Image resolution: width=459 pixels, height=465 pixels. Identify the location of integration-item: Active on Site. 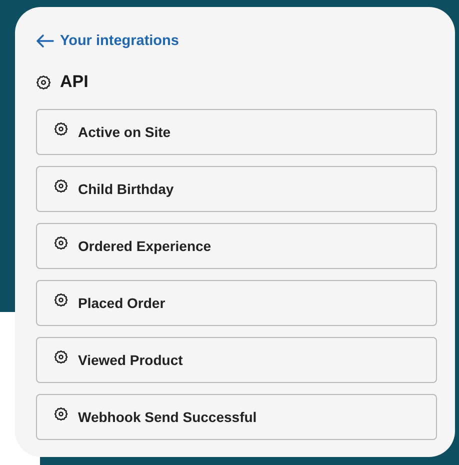
(236, 132).